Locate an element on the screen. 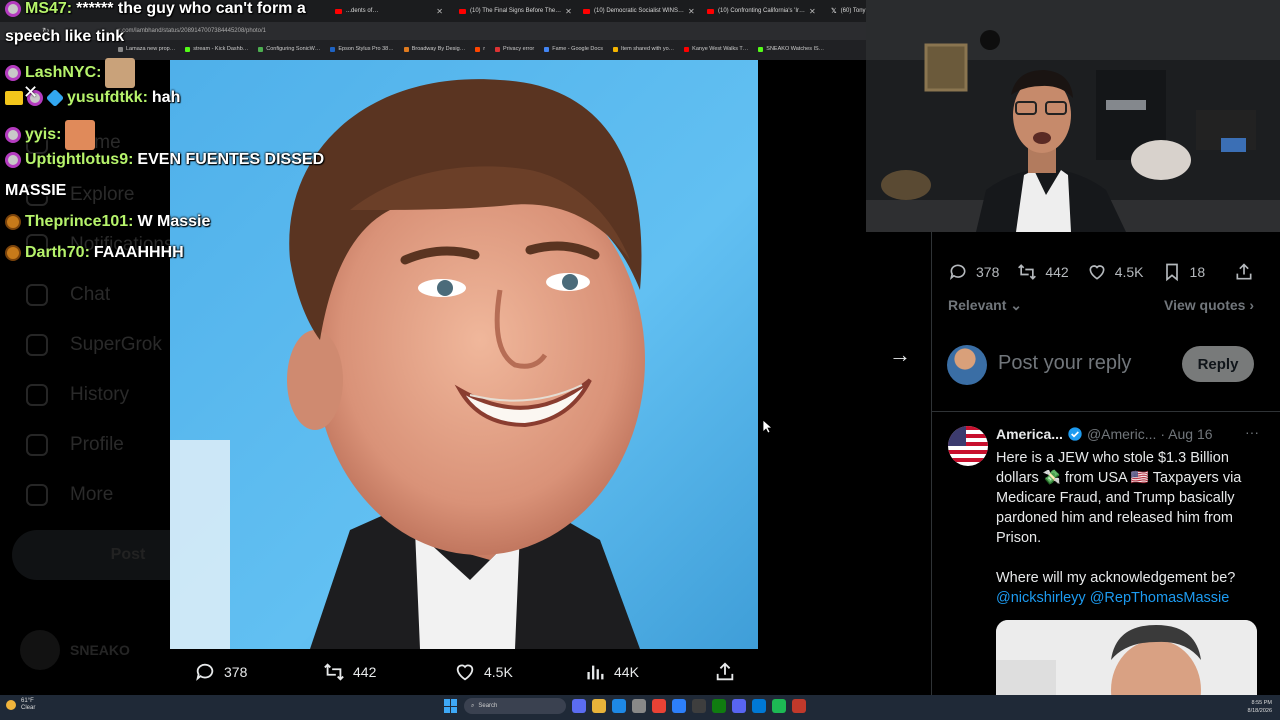  bookmark-item: r is located at coordinates (480, 49).